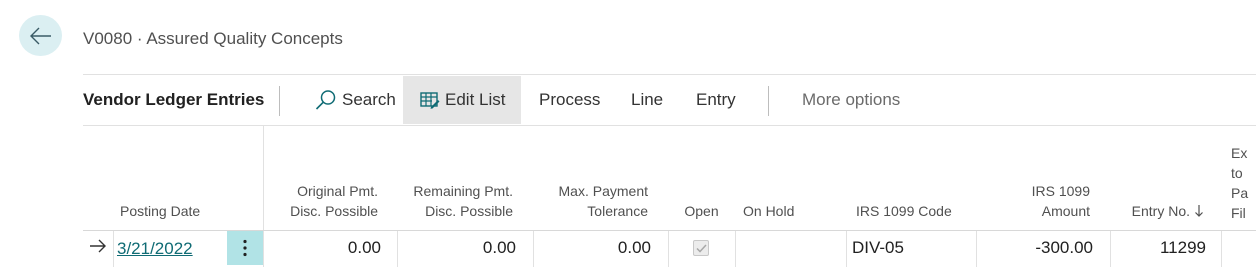  What do you see at coordinates (788, 182) in the screenshot?
I see `col-on-hold: On Hold` at bounding box center [788, 182].